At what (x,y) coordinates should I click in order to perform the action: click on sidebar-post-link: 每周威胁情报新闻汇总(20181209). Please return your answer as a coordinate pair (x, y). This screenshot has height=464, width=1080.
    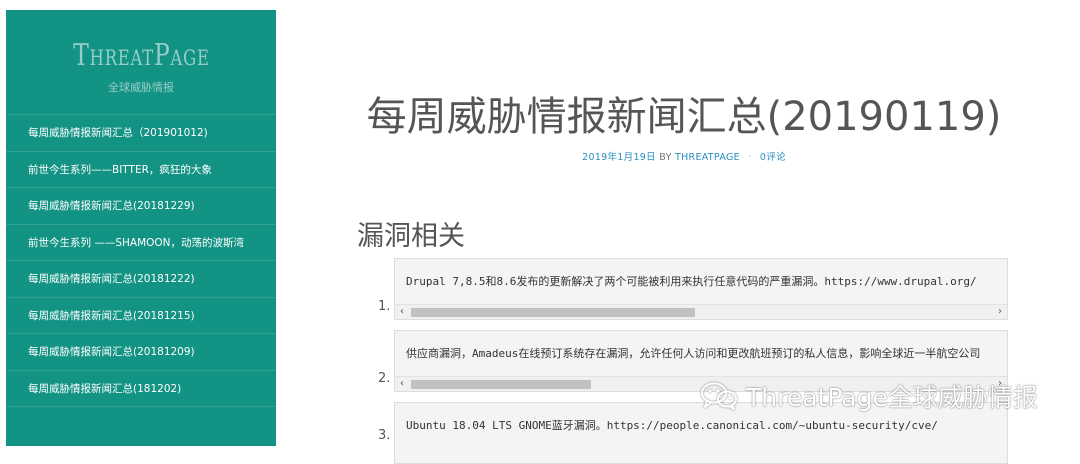
    Looking at the image, I should click on (141, 352).